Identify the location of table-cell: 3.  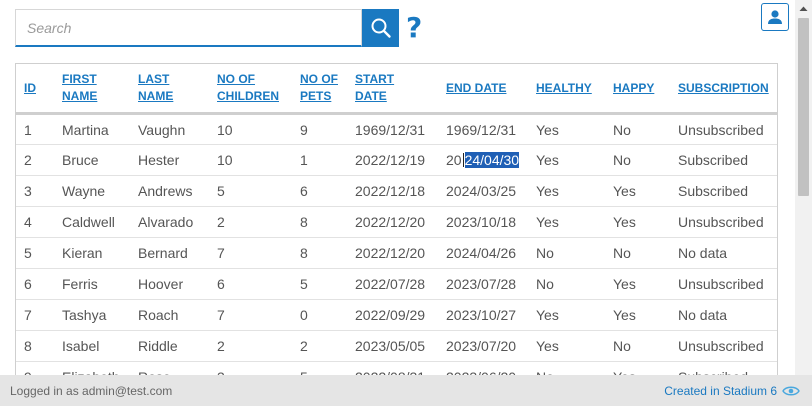
(250, 368).